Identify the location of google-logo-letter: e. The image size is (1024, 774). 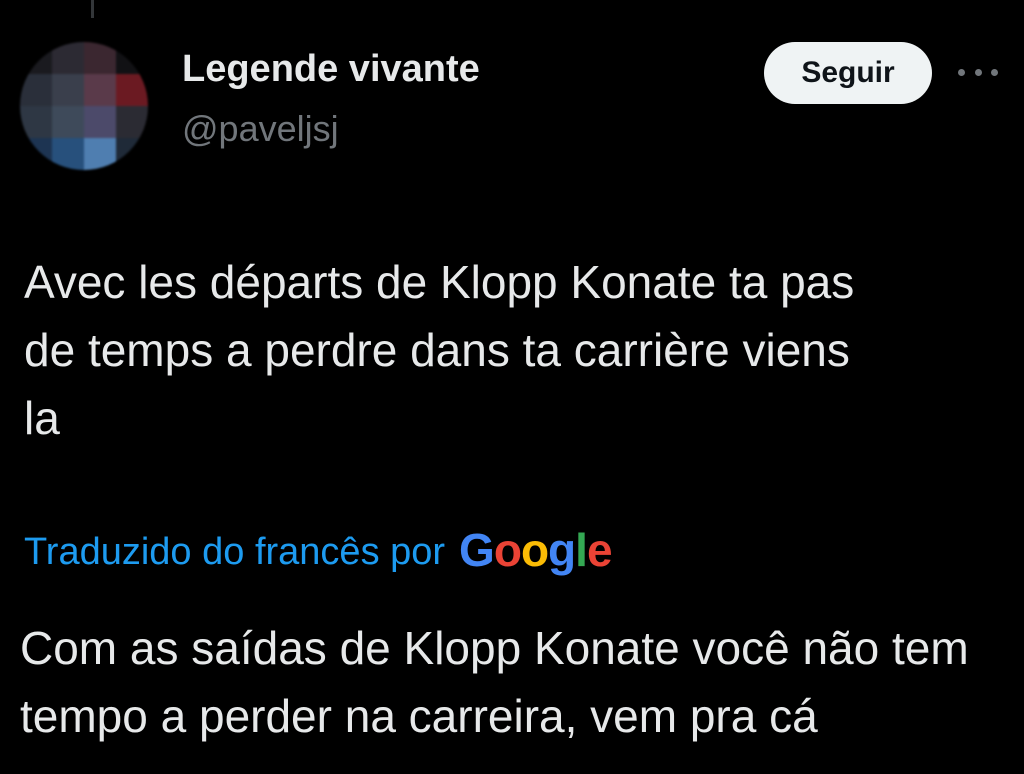
(599, 550).